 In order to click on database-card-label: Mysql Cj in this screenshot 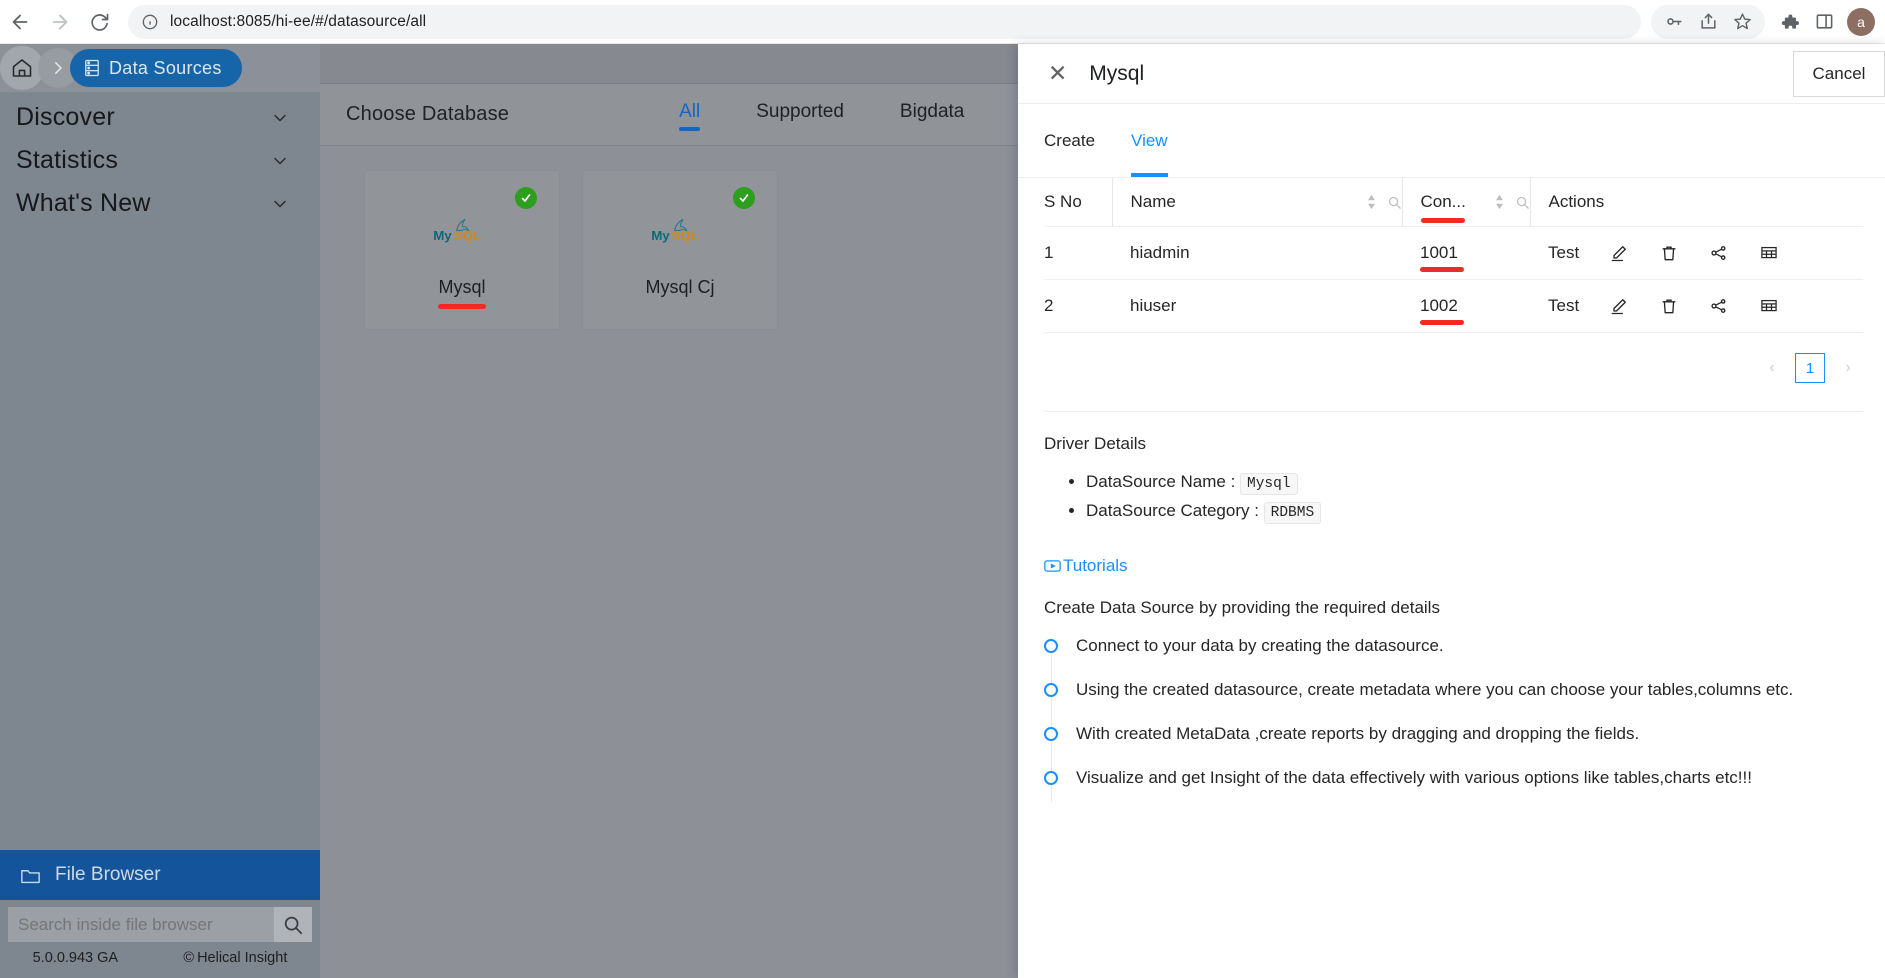, I will do `click(679, 287)`.